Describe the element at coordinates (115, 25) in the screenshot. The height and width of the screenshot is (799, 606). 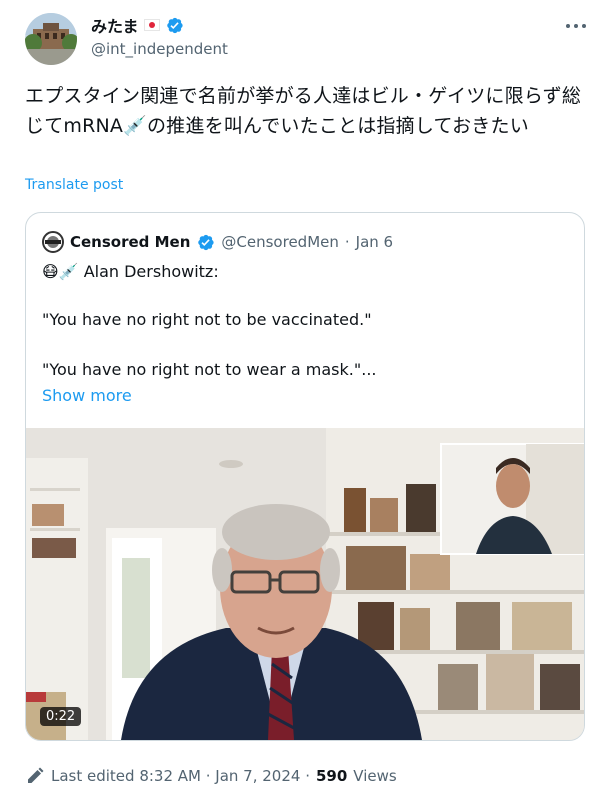
I see `display-name: みたま` at that location.